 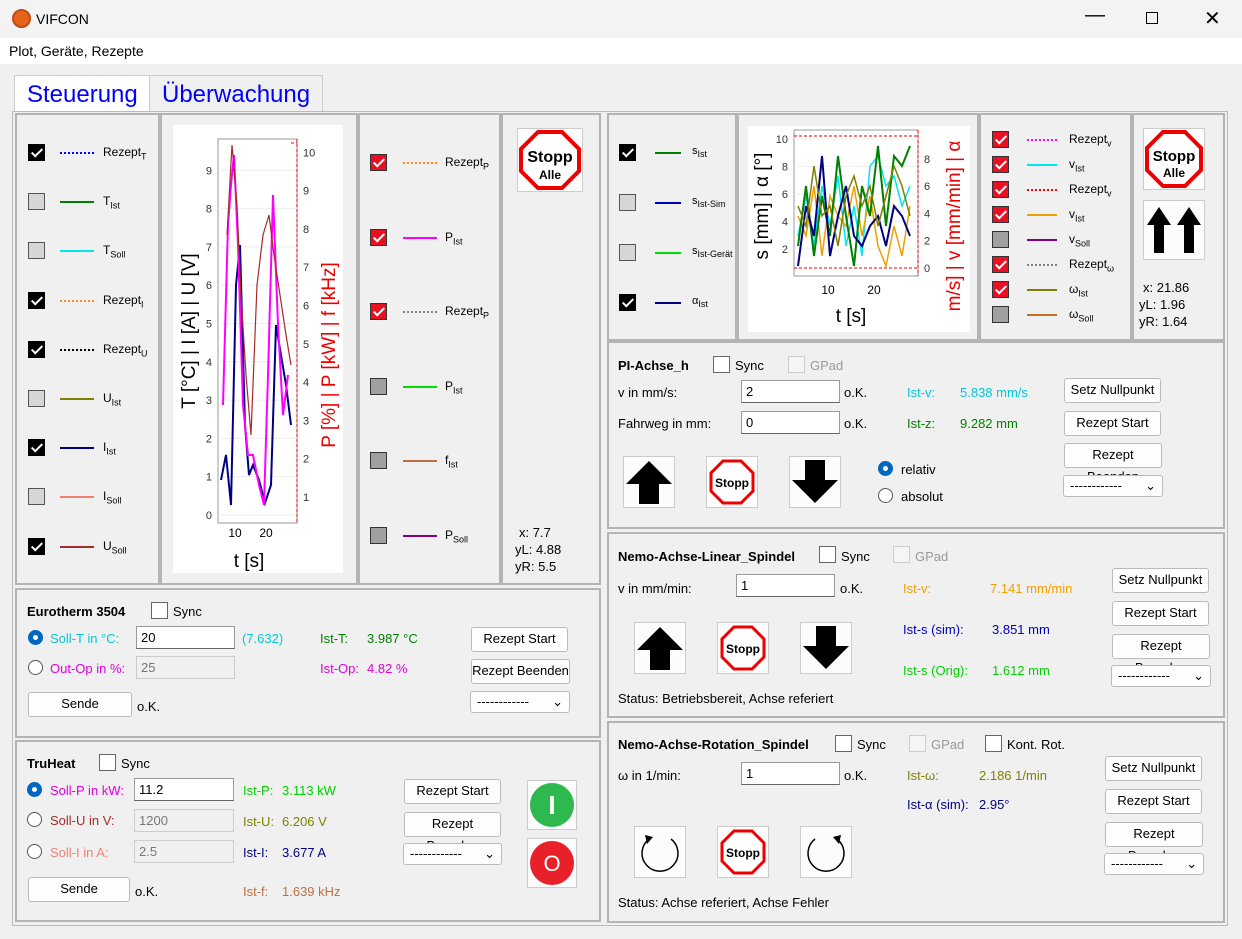 I want to click on pi-up-button, so click(x=649, y=482).